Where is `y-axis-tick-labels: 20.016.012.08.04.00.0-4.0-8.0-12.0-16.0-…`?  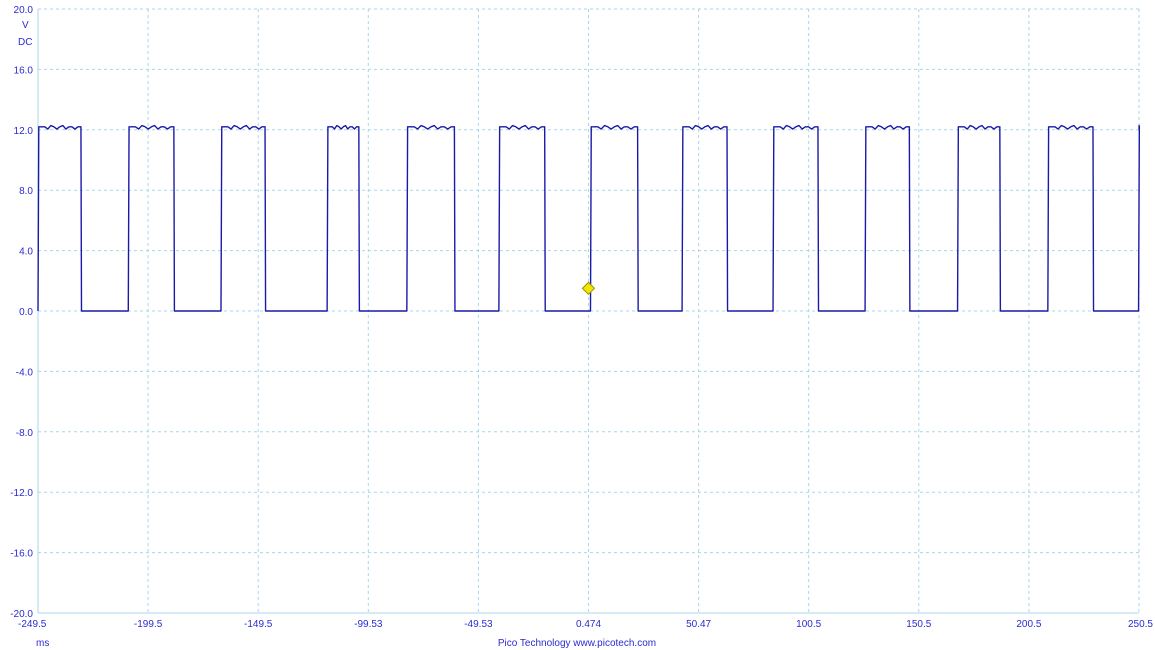 y-axis-tick-labels: 20.016.012.08.04.00.0-4.0-8.0-12.0-16.0-… is located at coordinates (21, 312).